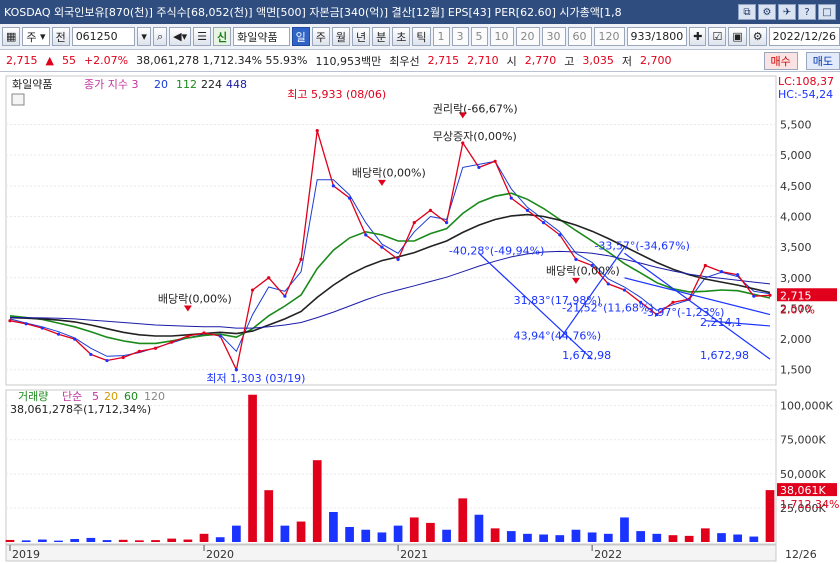 Image resolution: width=840 pixels, height=563 pixels. I want to click on period-tab-day: 일, so click(300, 36).